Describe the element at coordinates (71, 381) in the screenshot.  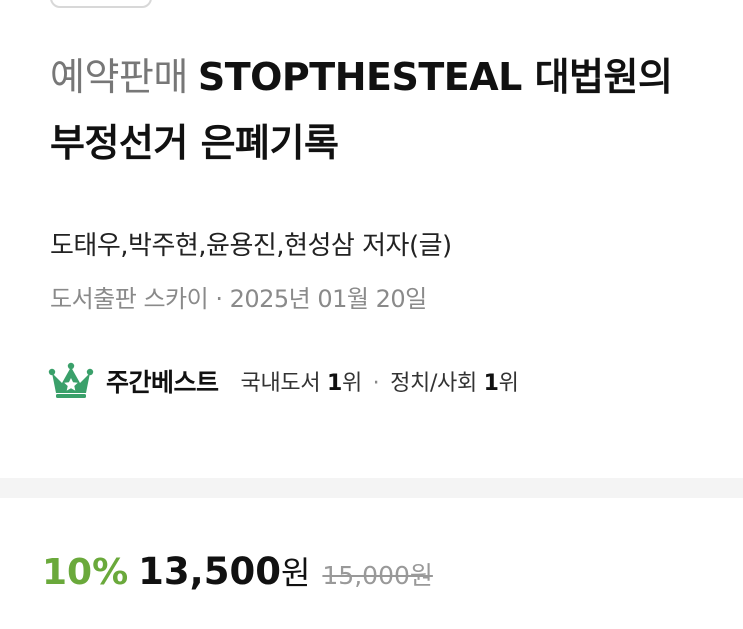
I see `crown-icon` at that location.